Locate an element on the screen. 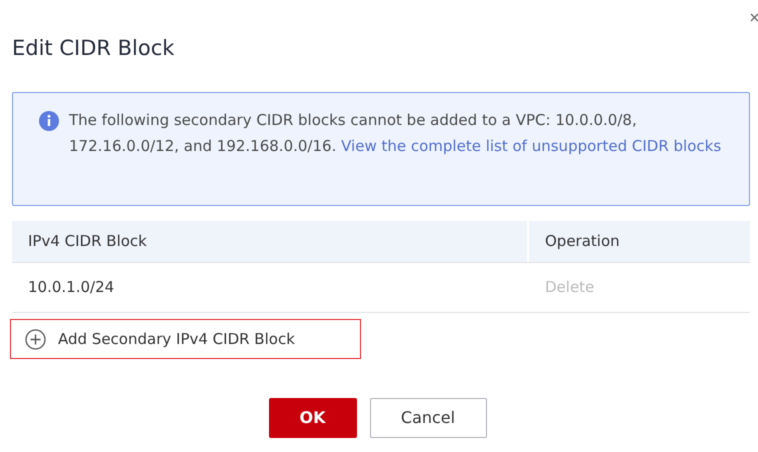  plus-circle-icon is located at coordinates (35, 339).